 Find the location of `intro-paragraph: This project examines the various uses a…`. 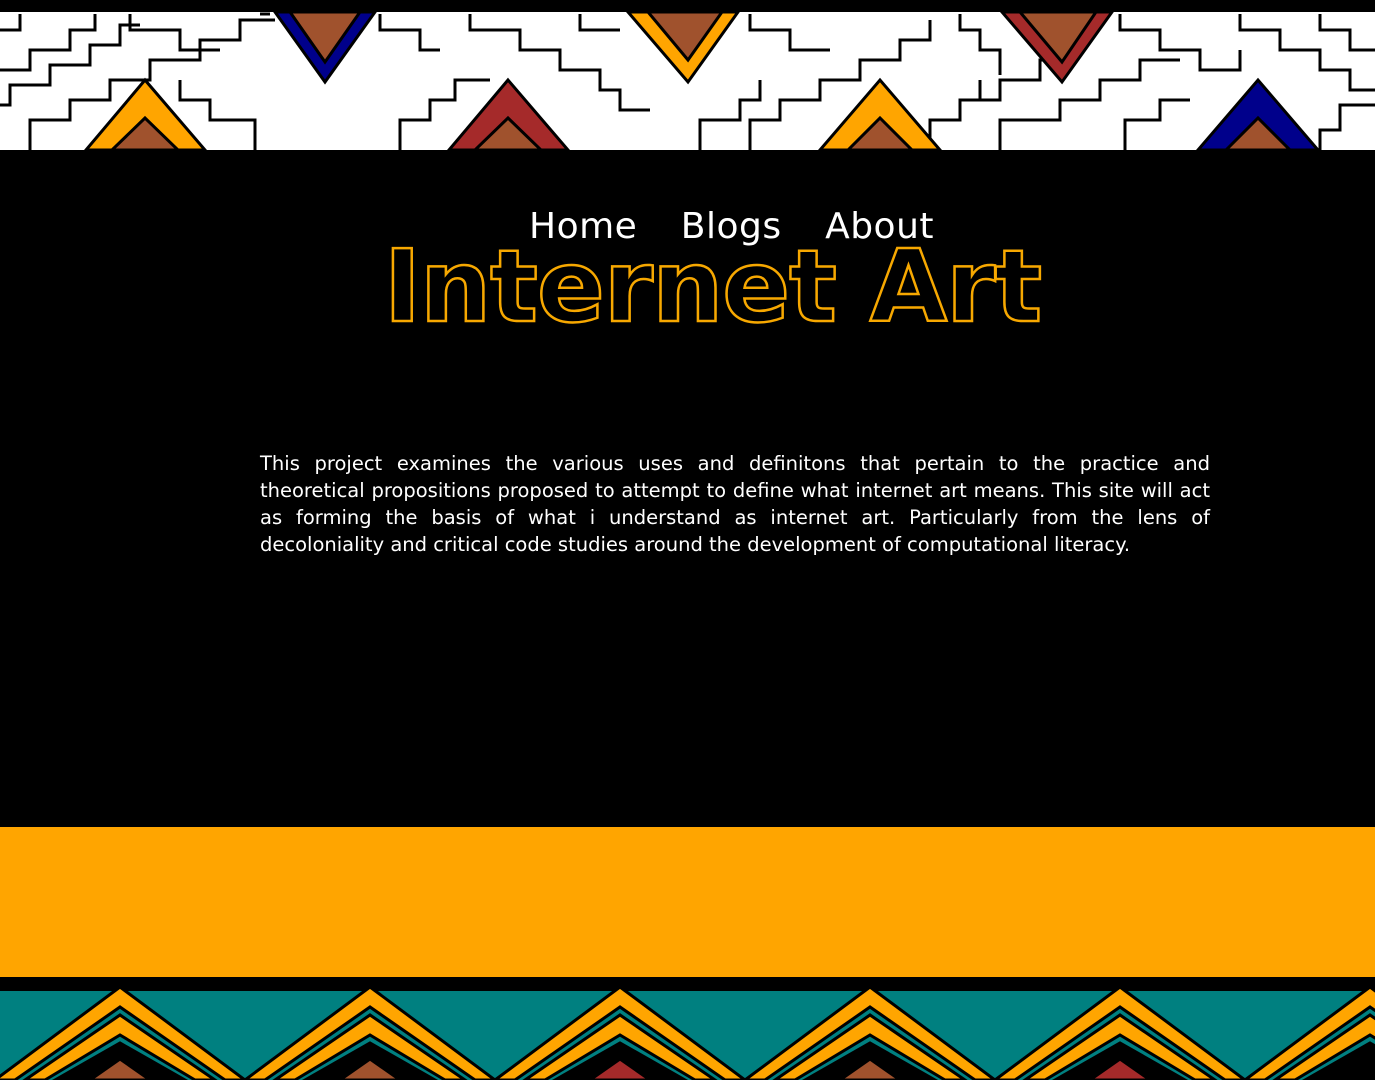

intro-paragraph: This project examines the various uses a… is located at coordinates (735, 504).